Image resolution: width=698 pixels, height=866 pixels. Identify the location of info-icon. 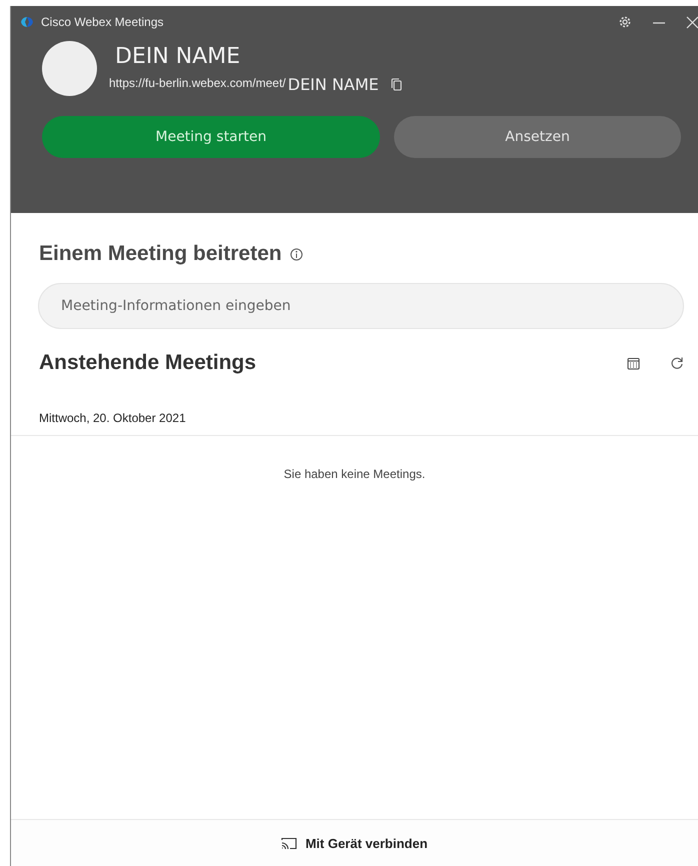
(296, 254).